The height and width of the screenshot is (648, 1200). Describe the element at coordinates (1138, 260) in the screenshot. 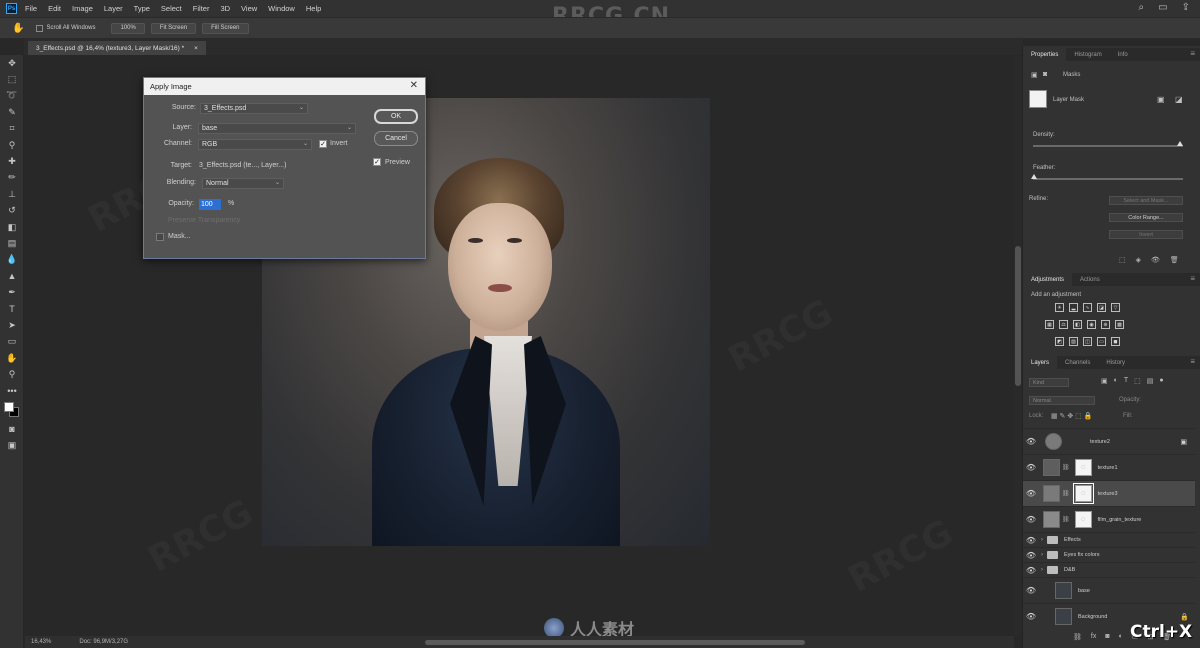

I see `apply-mask-icon: ◈` at that location.